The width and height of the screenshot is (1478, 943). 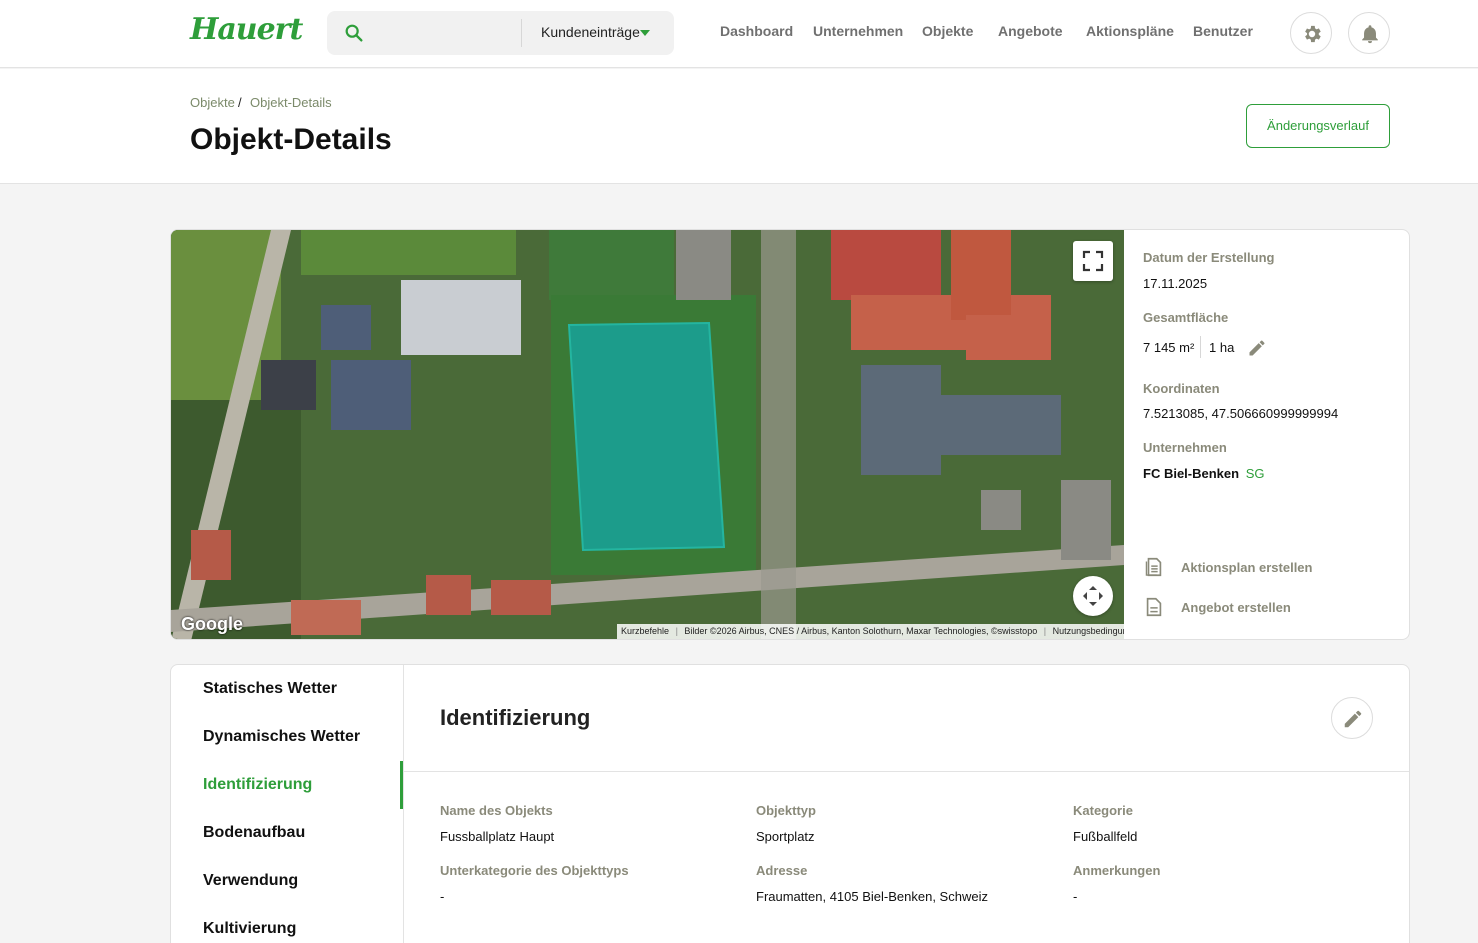 What do you see at coordinates (858, 31) in the screenshot?
I see `nav-unternehmen: Unternehmen` at bounding box center [858, 31].